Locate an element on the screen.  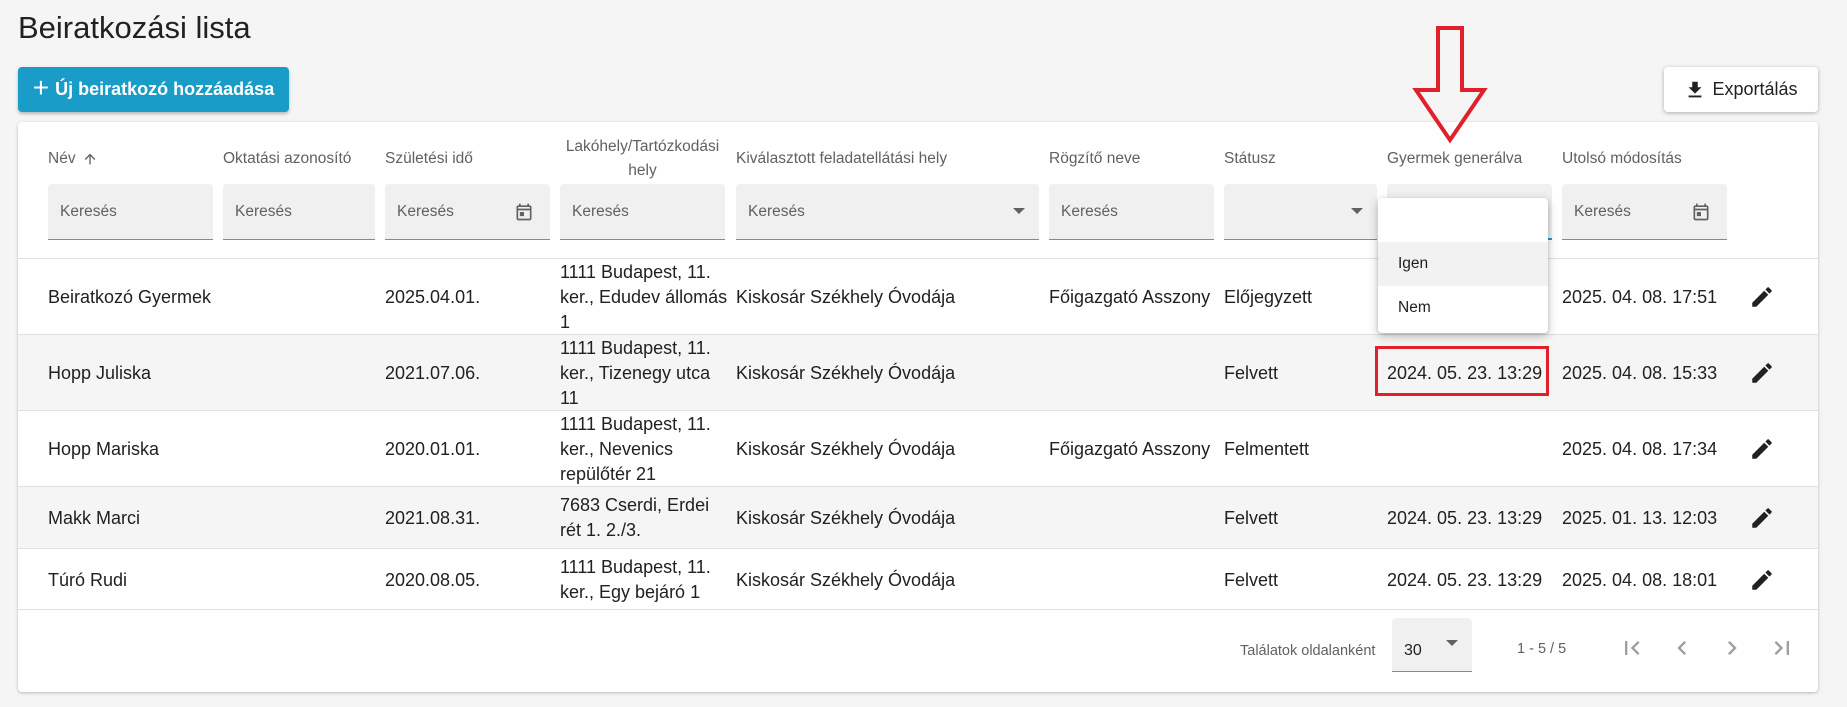
column-header-generated: Gyermek generálva is located at coordinates (1454, 159).